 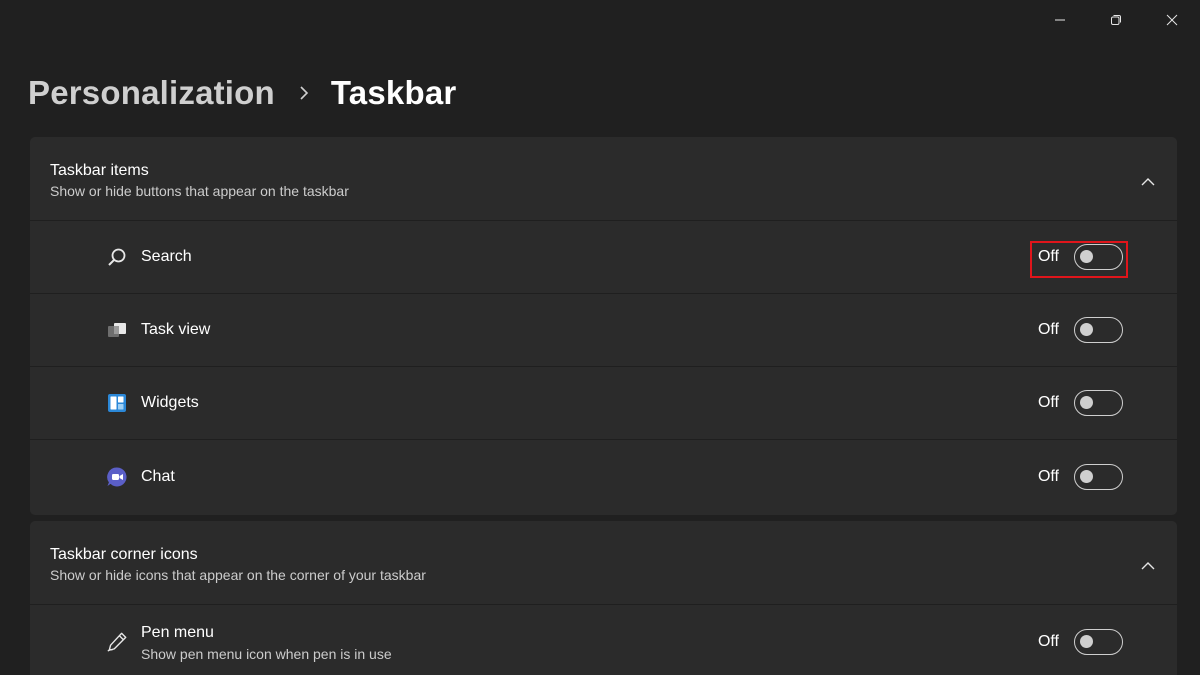 I want to click on setting-label: Task view, so click(x=176, y=329).